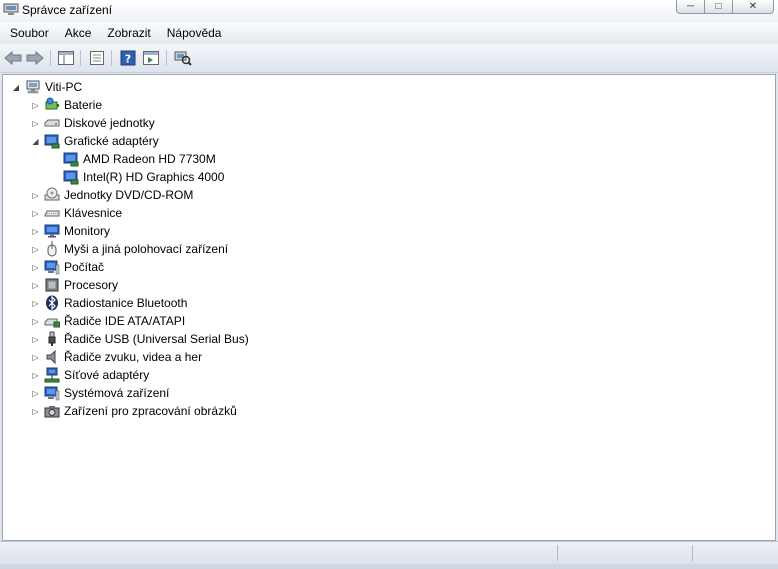 The image size is (778, 569). What do you see at coordinates (52, 194) in the screenshot?
I see `dvd-drive-icon` at bounding box center [52, 194].